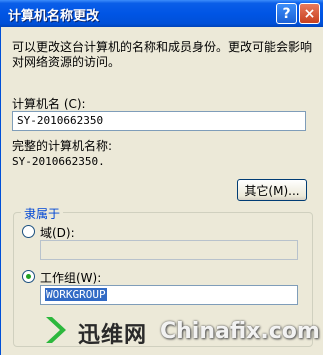 The width and height of the screenshot is (323, 355). What do you see at coordinates (54, 16) in the screenshot?
I see `window-title: 计算机名称更改` at bounding box center [54, 16].